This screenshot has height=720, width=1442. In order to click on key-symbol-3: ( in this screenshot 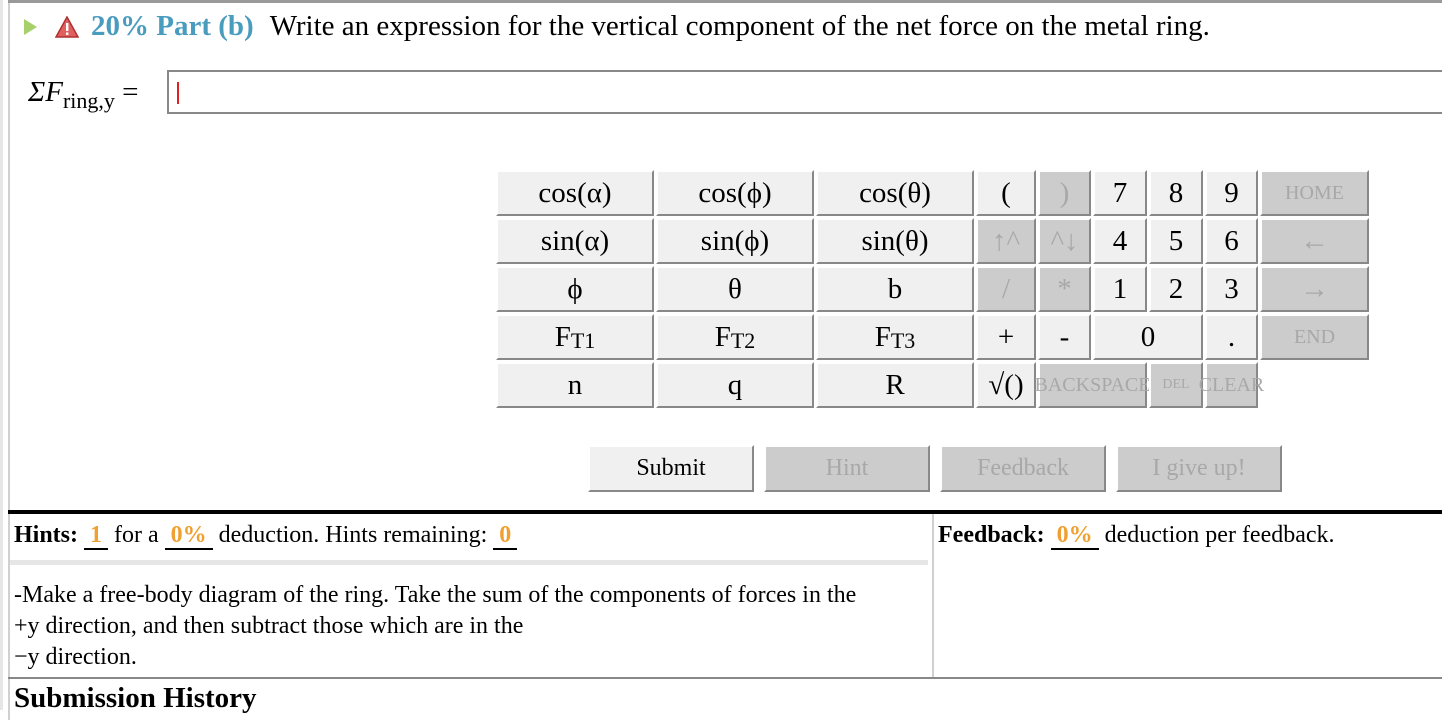, I will do `click(1006, 193)`.